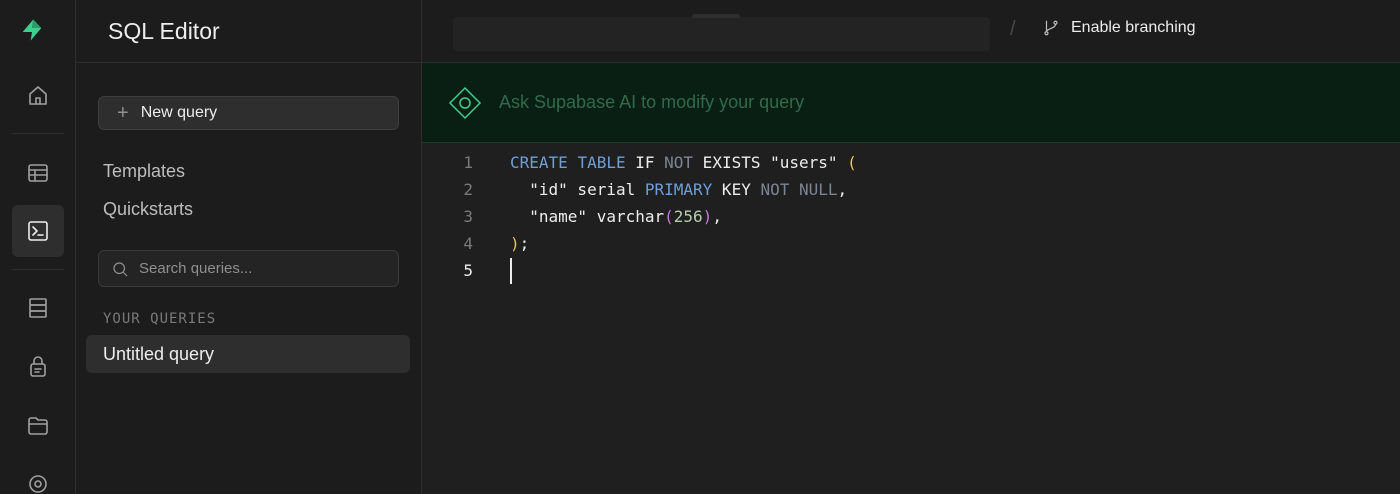  Describe the element at coordinates (468, 243) in the screenshot. I see `line-number: 4` at that location.